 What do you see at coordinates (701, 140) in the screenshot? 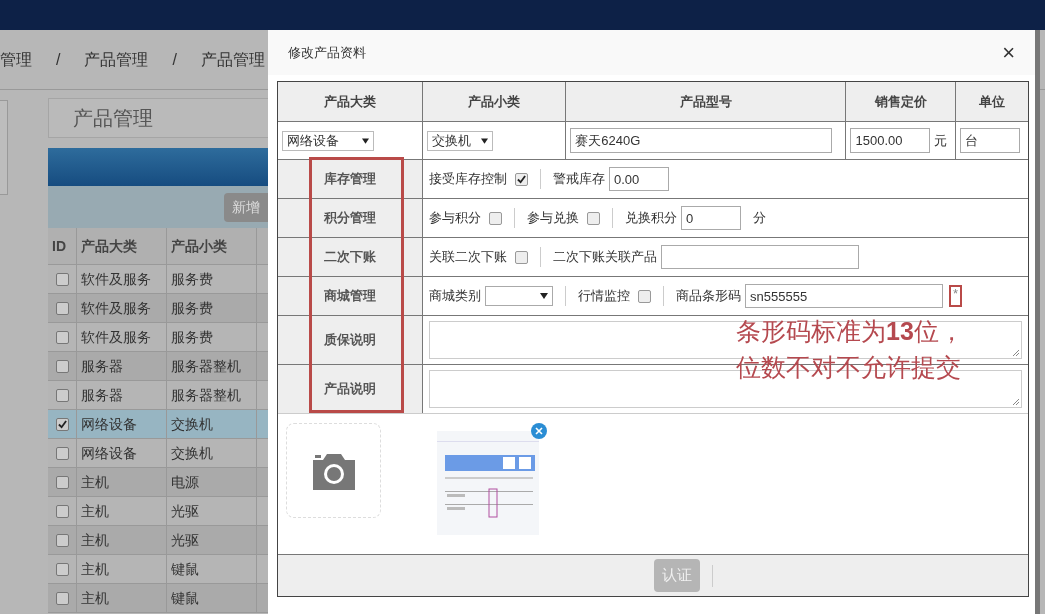
I see `model-field: 赛天6240G` at bounding box center [701, 140].